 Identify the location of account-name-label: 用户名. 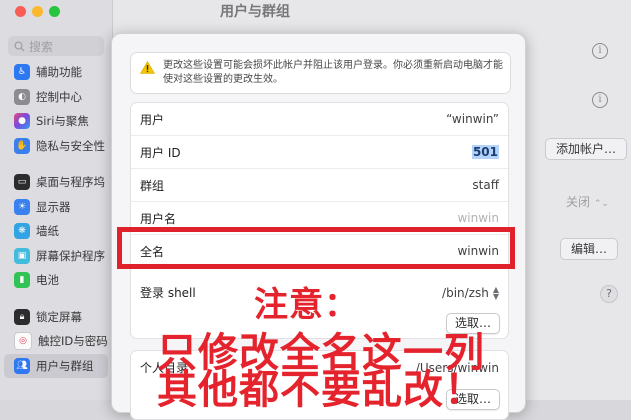
(158, 218).